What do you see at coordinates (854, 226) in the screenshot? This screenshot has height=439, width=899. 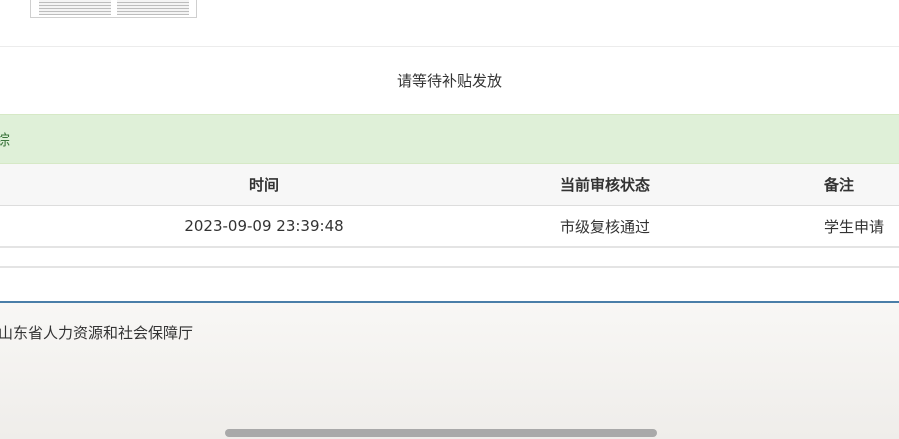 I see `cell-note: 学生申请` at bounding box center [854, 226].